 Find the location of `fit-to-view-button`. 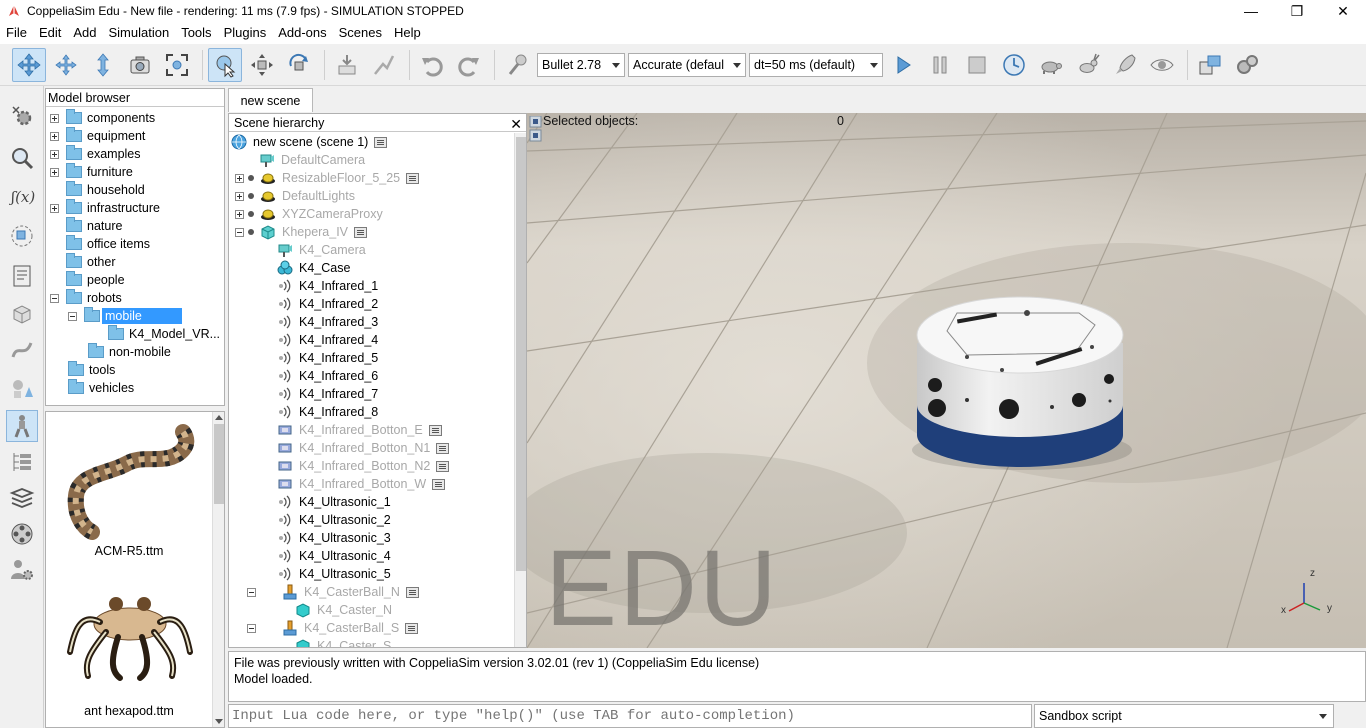

fit-to-view-button is located at coordinates (177, 65).